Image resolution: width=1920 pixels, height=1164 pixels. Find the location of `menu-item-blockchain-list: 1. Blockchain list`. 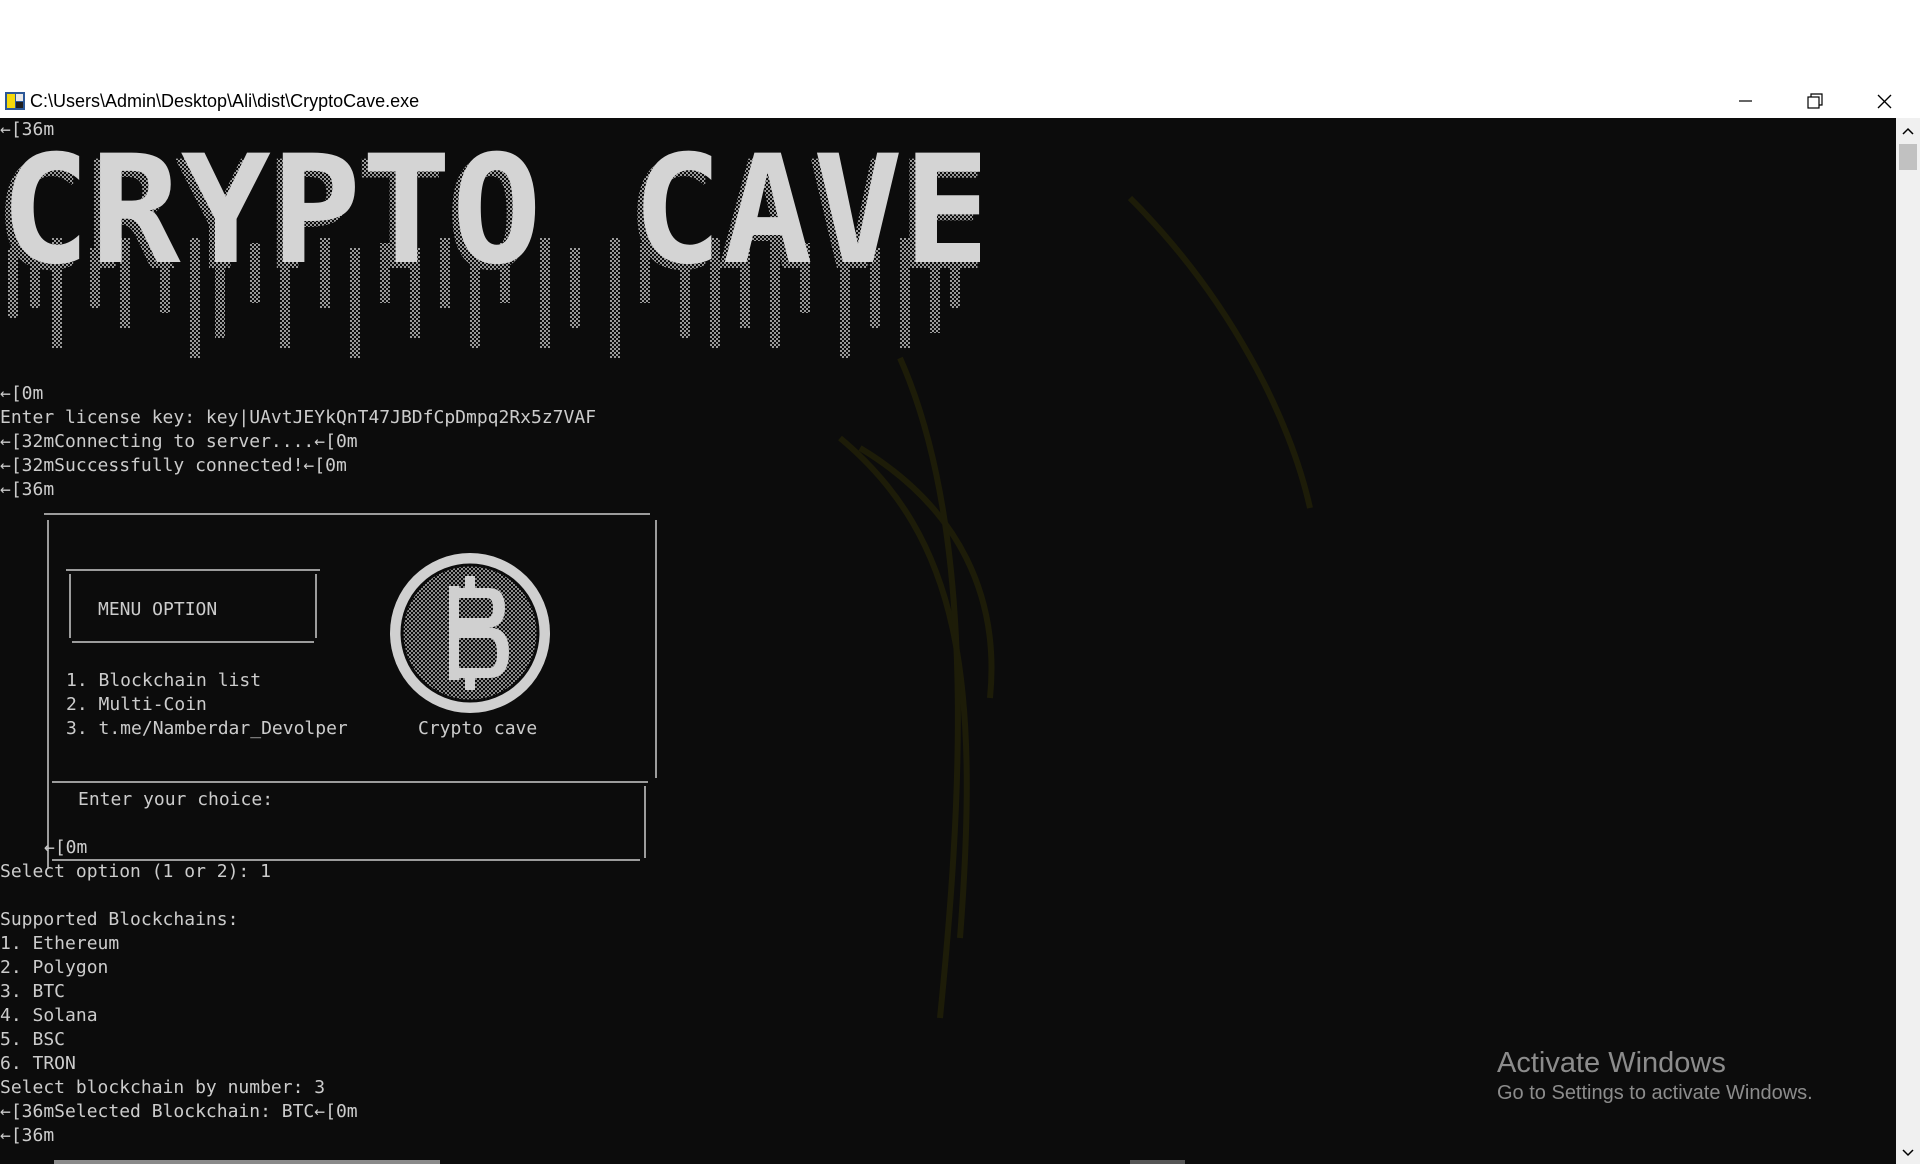

menu-item-blockchain-list: 1. Blockchain list is located at coordinates (164, 680).